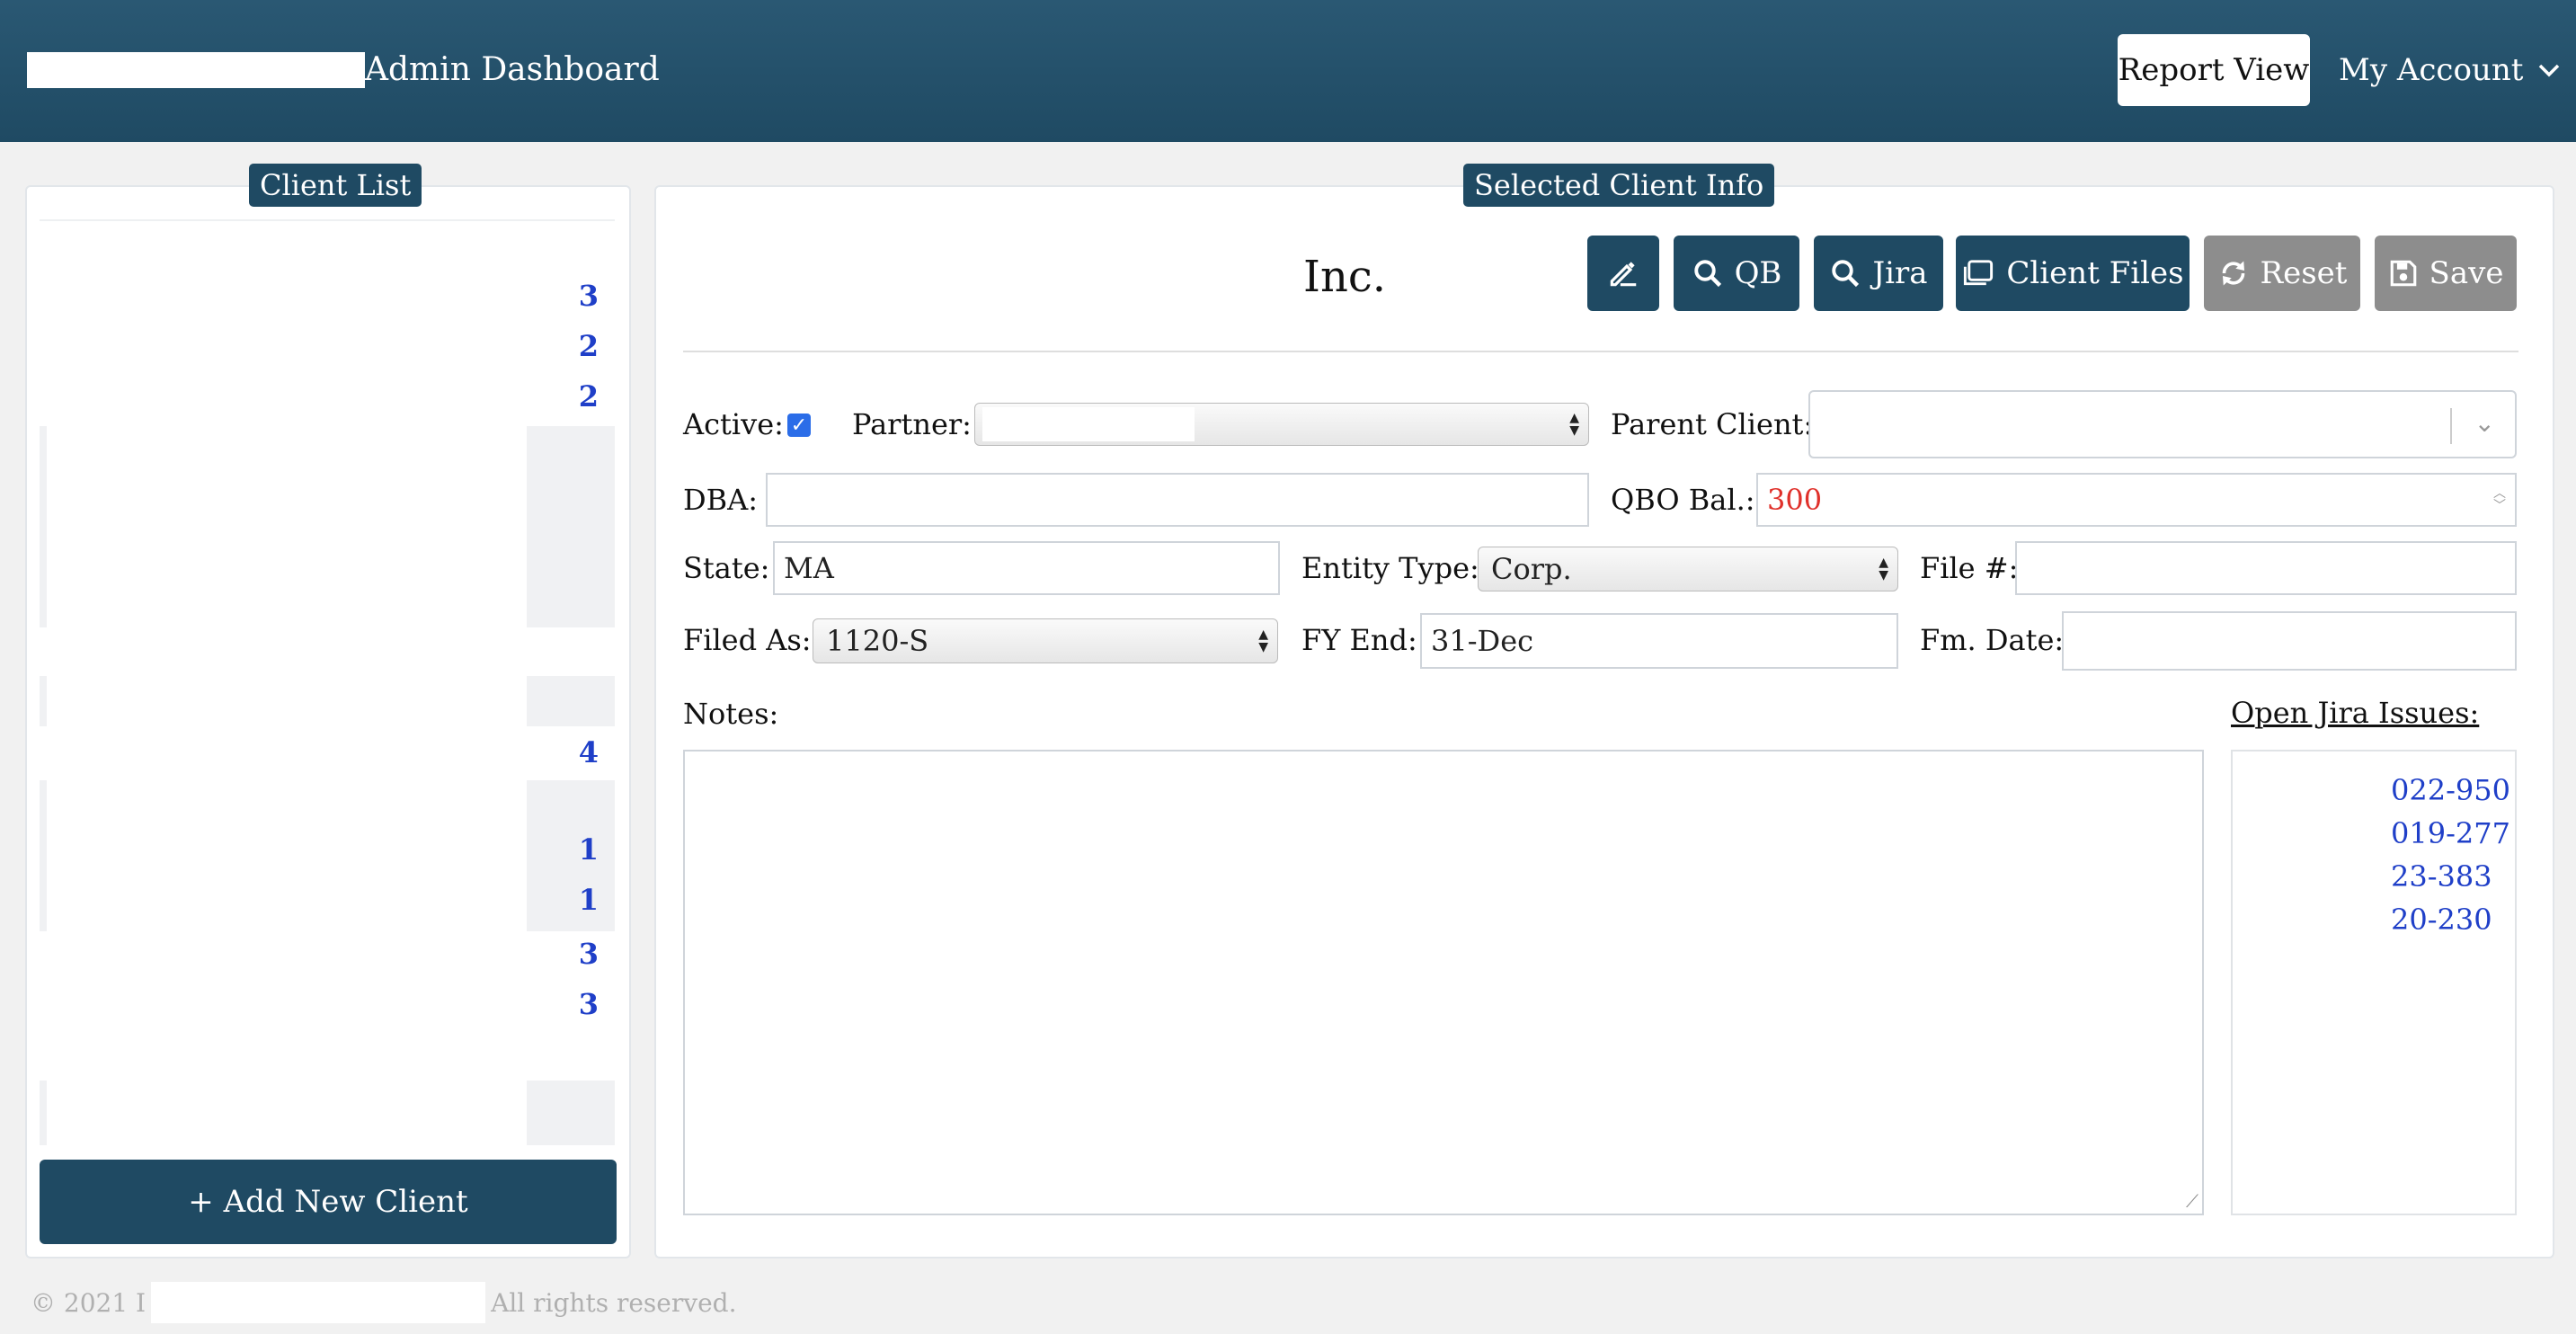 Image resolution: width=2576 pixels, height=1334 pixels. Describe the element at coordinates (1390, 568) in the screenshot. I see `entity-type-label: Entity Type:` at that location.